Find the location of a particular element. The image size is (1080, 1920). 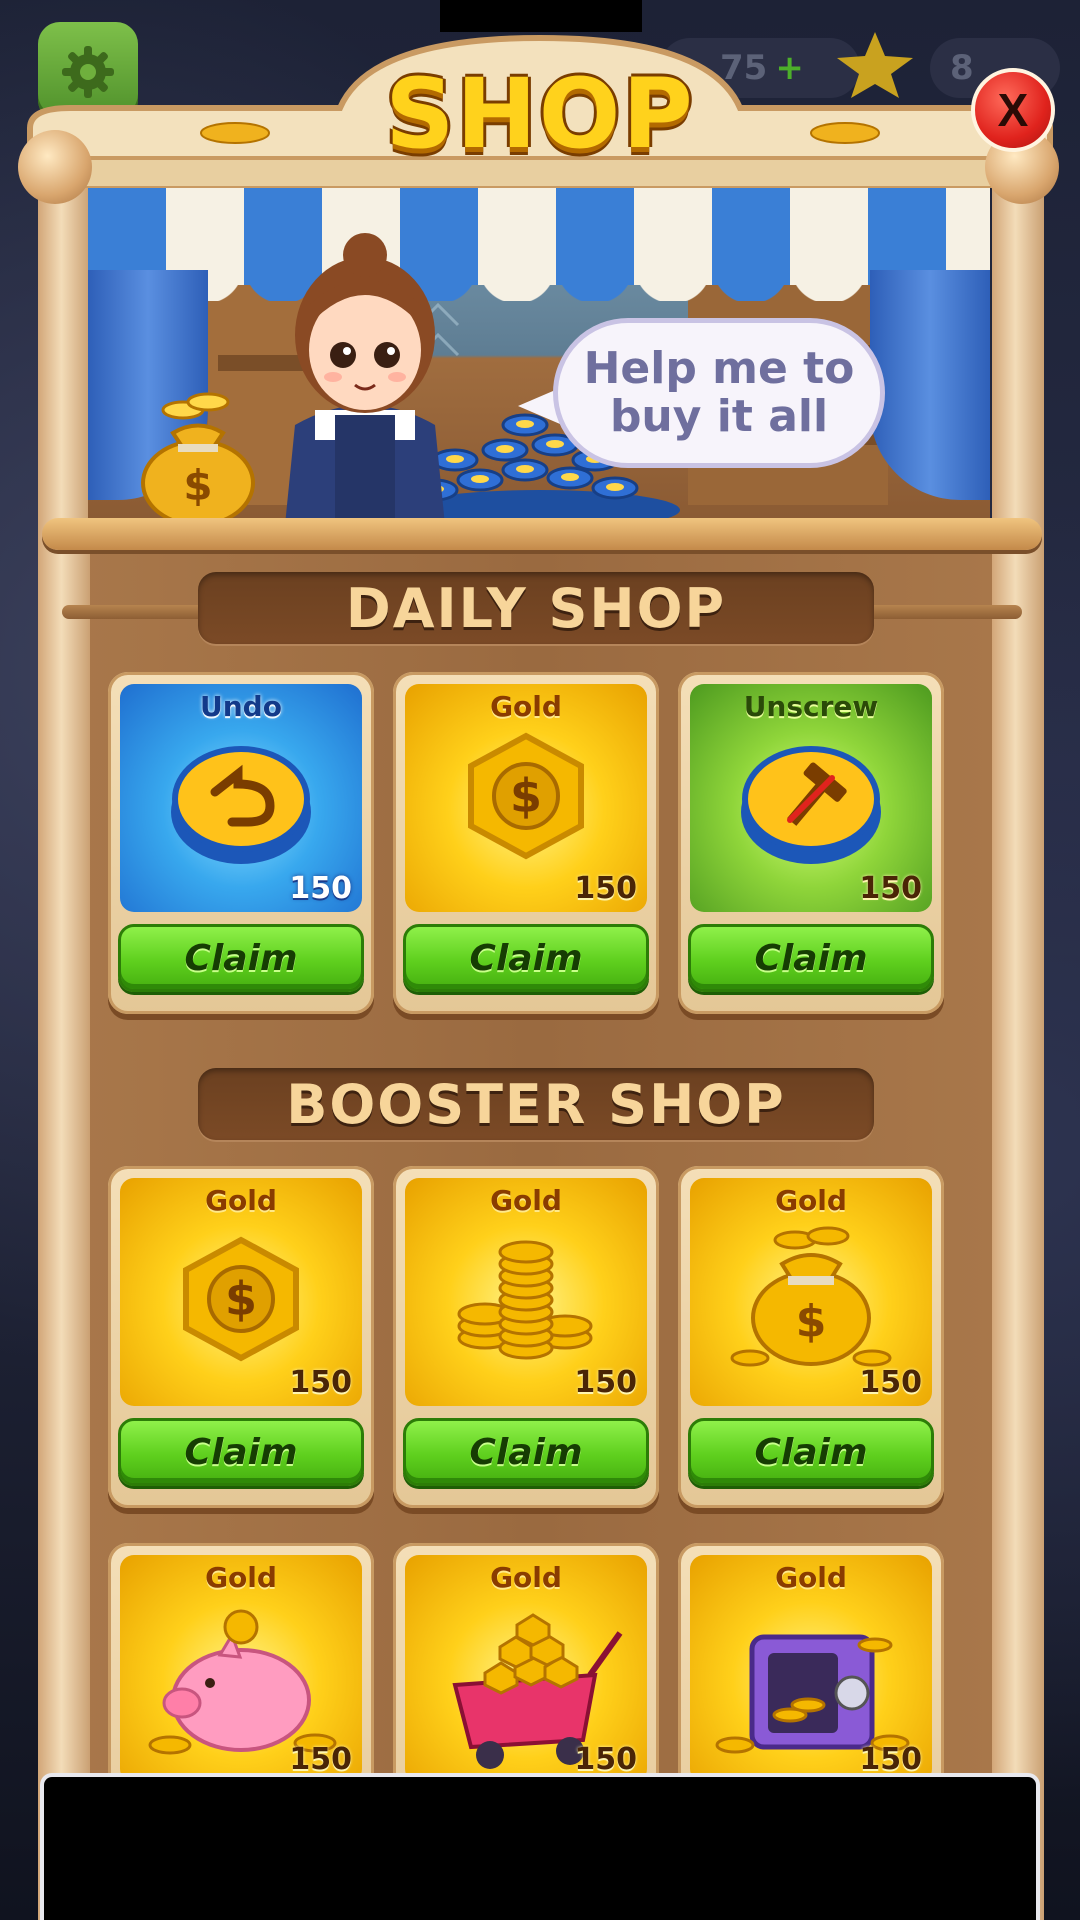

awning-scallop is located at coordinates (539, 283).